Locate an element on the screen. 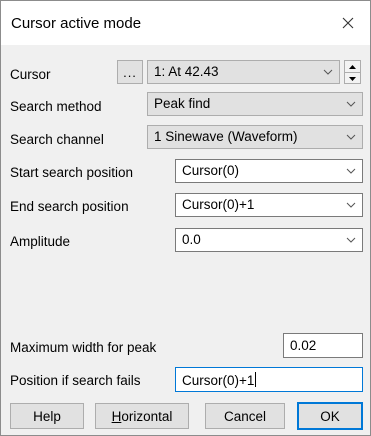 The height and width of the screenshot is (436, 371). end-search-value: Cursor(0)+1 is located at coordinates (218, 204).